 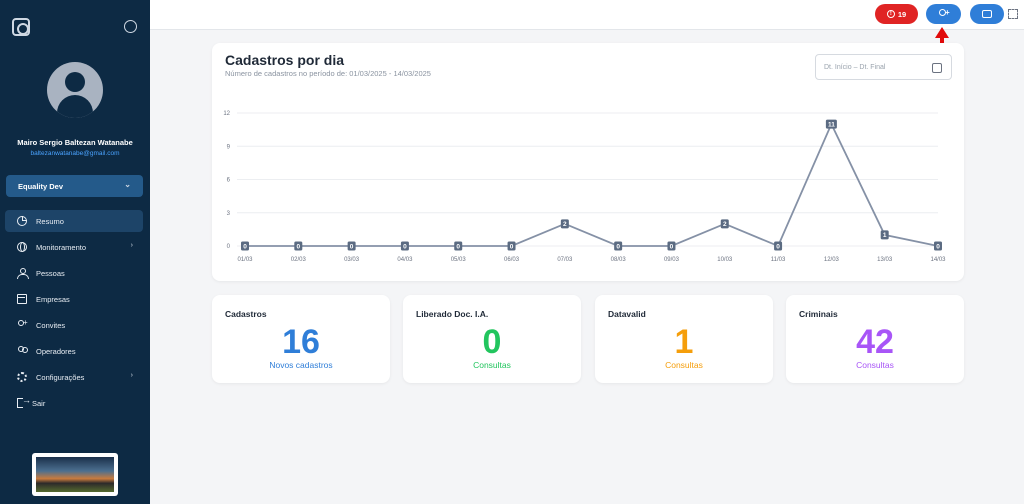 What do you see at coordinates (619, 260) in the screenshot?
I see `x-tick-label: 08/03` at bounding box center [619, 260].